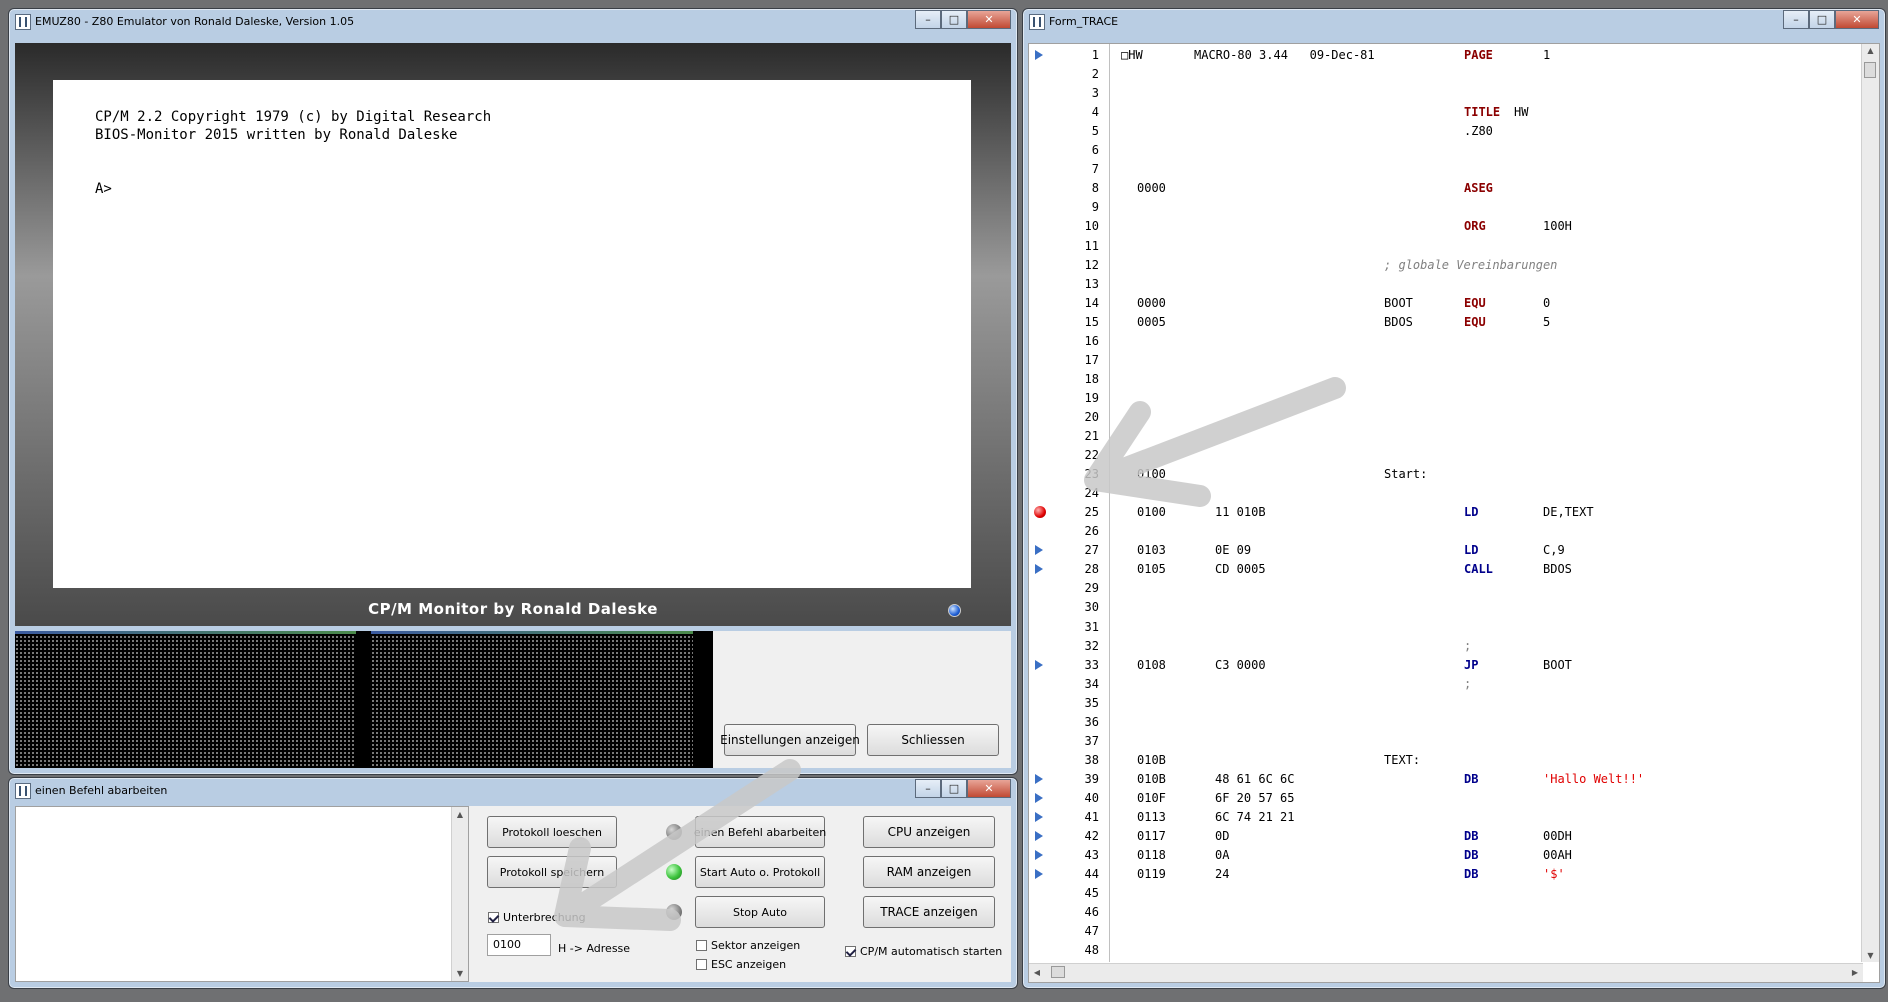 The width and height of the screenshot is (1888, 1002). What do you see at coordinates (790, 740) in the screenshot?
I see `settings-button: Einstellungen anzeigen` at bounding box center [790, 740].